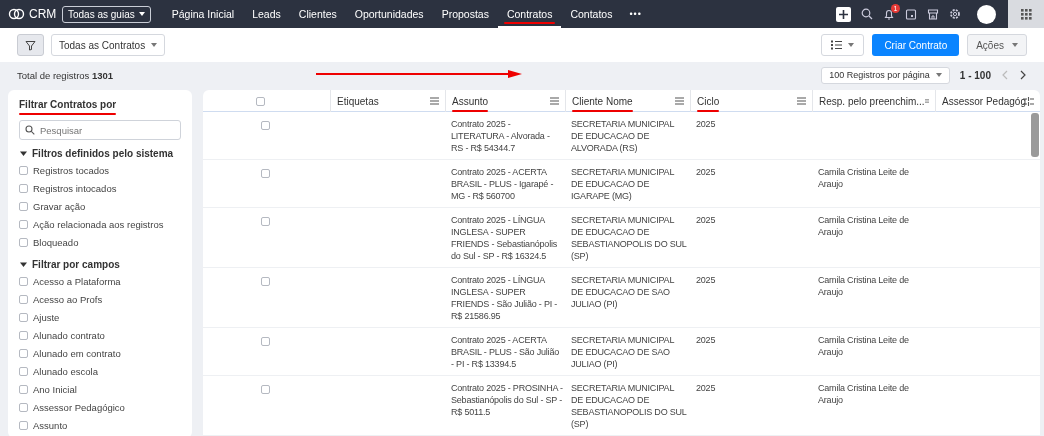 The image size is (1044, 436). Describe the element at coordinates (56, 242) in the screenshot. I see `filter-option: Bloqueado` at that location.